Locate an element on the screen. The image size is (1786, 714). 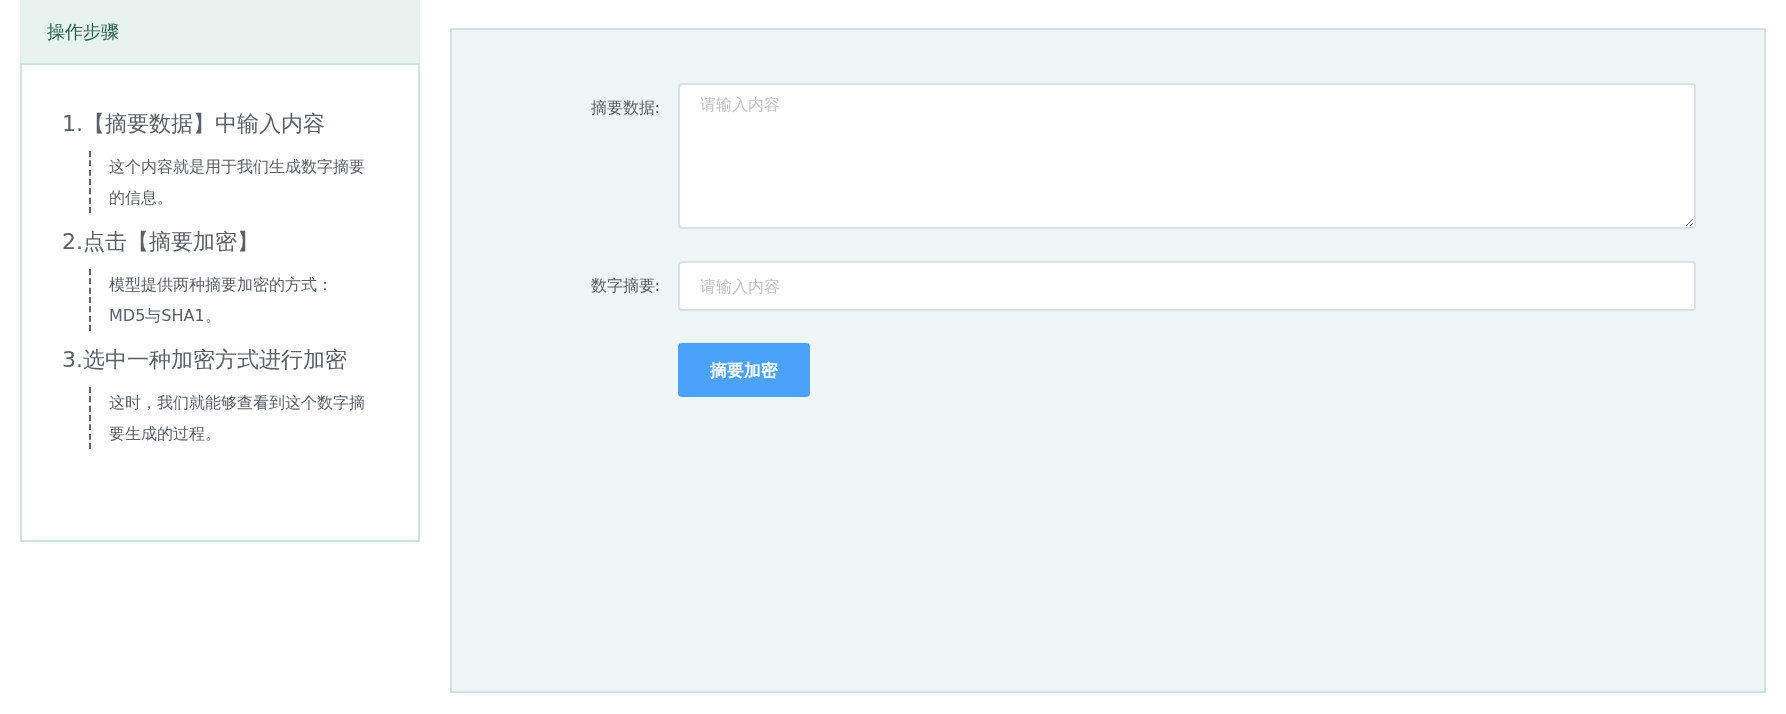
text-area: 请输入内容 is located at coordinates (1187, 156).